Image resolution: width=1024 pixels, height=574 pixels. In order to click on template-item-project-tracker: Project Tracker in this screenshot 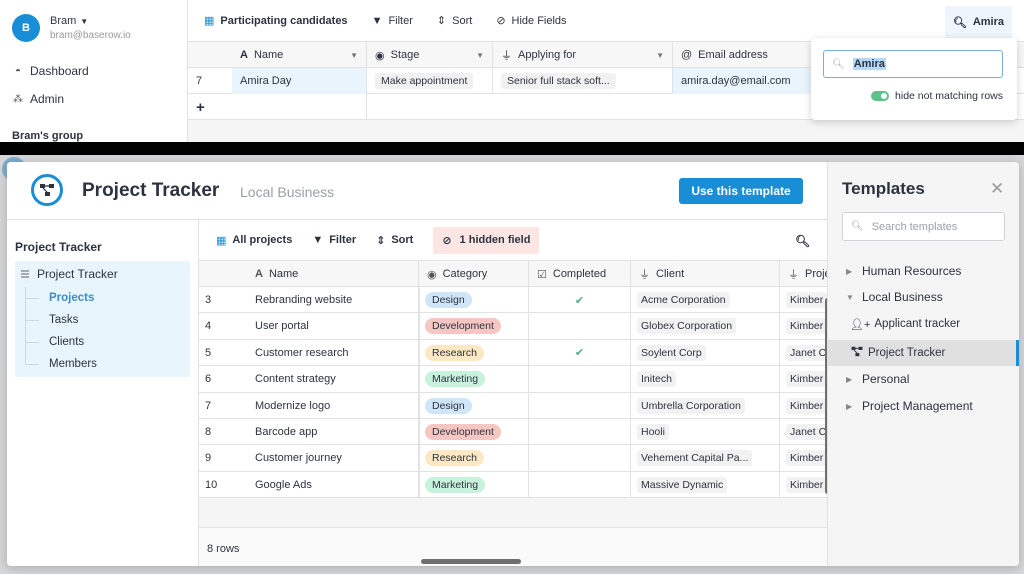, I will do `click(923, 353)`.